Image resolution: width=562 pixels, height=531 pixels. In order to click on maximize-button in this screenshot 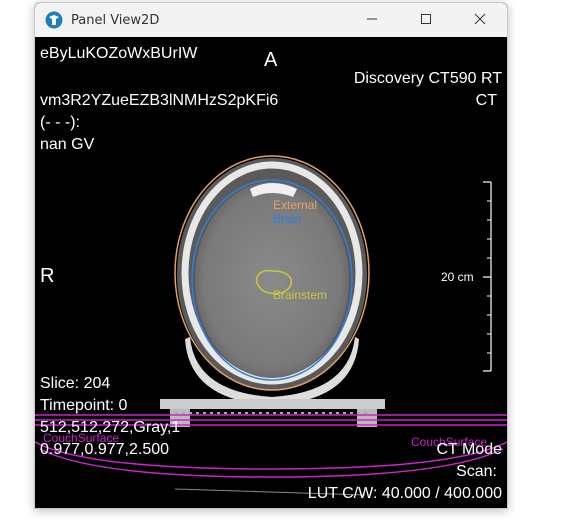, I will do `click(426, 20)`.